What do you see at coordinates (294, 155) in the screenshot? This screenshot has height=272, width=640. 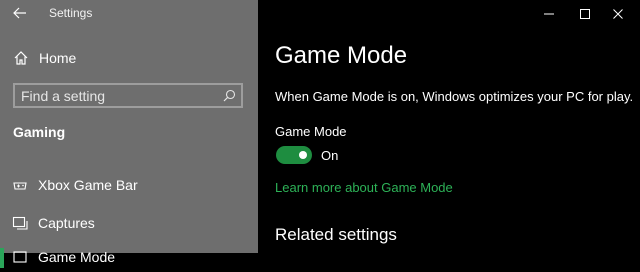 I see `game-mode-toggle` at bounding box center [294, 155].